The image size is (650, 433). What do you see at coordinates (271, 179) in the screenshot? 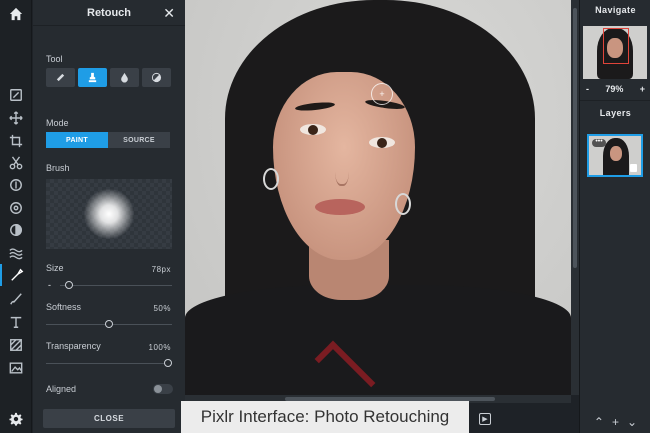
I see `photo-left-earring` at bounding box center [271, 179].